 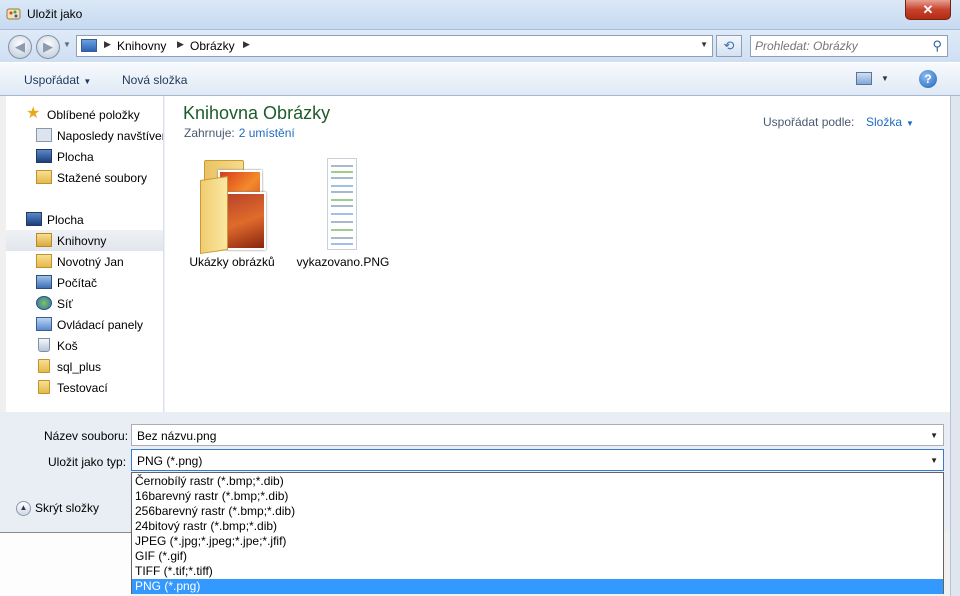 I want to click on filetype-option: 256barevný rastr (*.bmp;*.dib), so click(x=537, y=511).